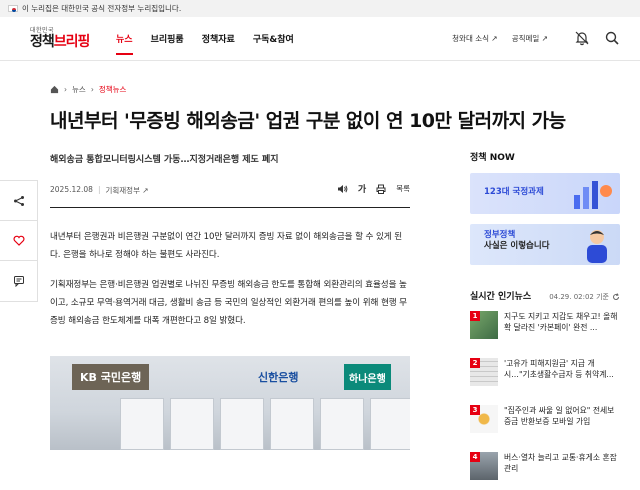 The width and height of the screenshot is (640, 490). Describe the element at coordinates (593, 195) in the screenshot. I see `chart-illustration-icon` at that location.